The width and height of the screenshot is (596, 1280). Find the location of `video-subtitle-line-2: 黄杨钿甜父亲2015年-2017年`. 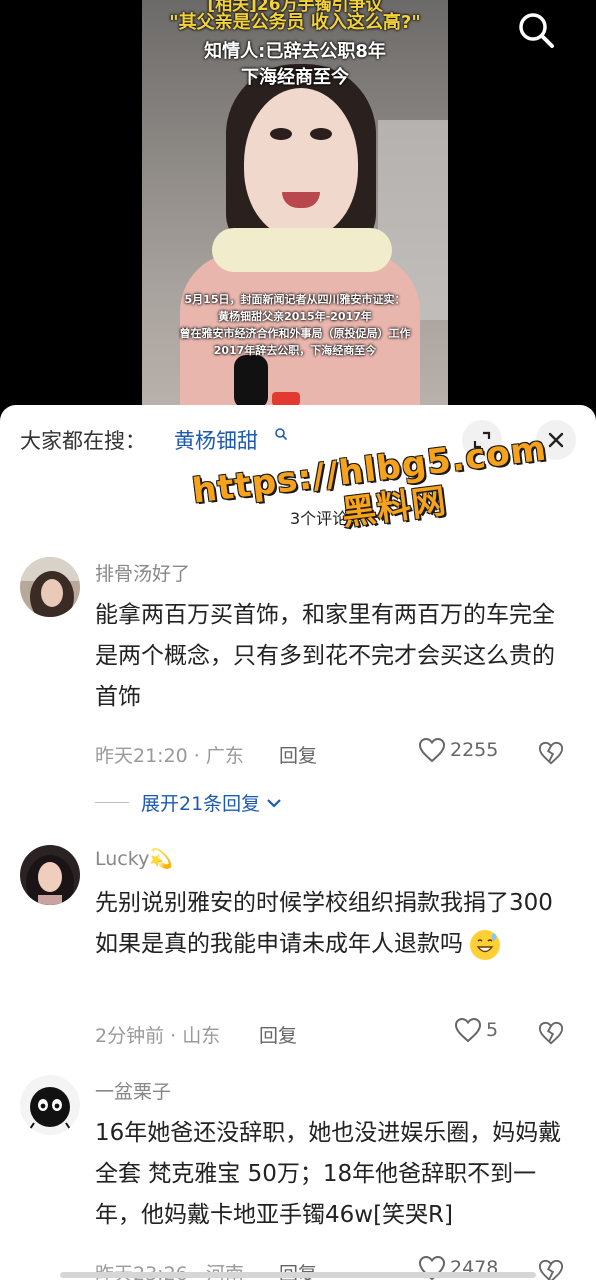

video-subtitle-line-2: 黄杨钿甜父亲2015年-2017年 is located at coordinates (295, 316).